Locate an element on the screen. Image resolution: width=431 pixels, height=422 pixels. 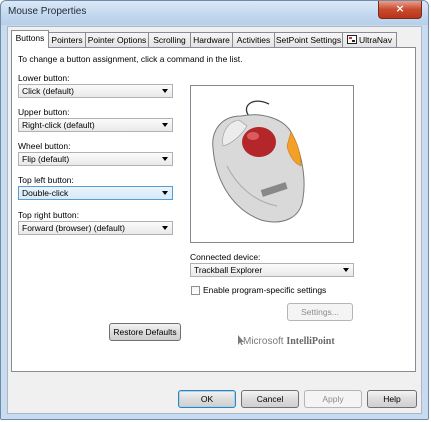
device-image-frame is located at coordinates (272, 164).